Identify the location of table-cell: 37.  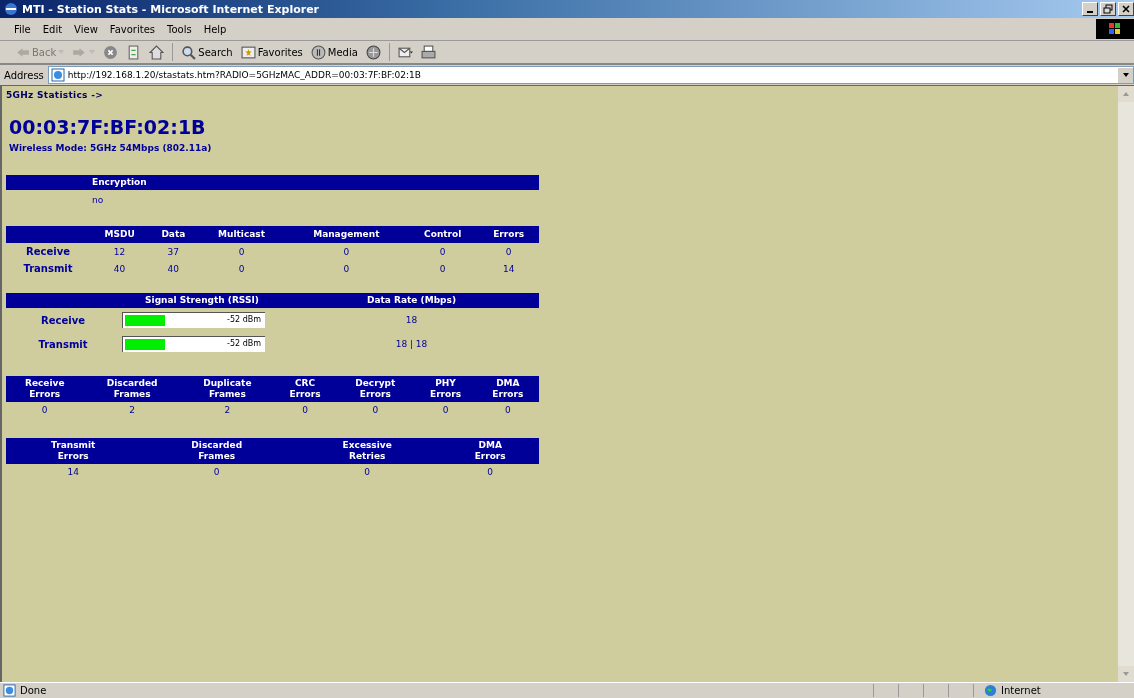
(173, 251).